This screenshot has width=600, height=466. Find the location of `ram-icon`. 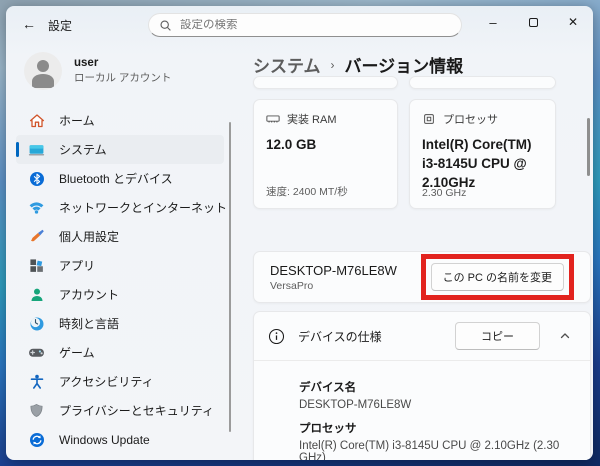

ram-icon is located at coordinates (273, 119).